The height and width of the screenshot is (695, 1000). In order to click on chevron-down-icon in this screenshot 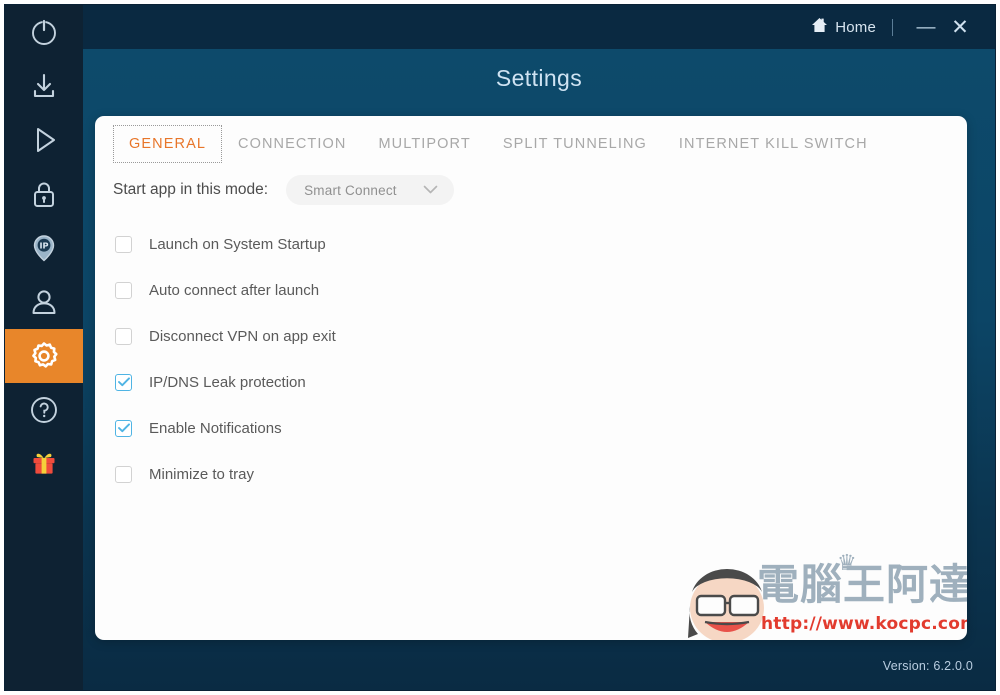, I will do `click(430, 190)`.